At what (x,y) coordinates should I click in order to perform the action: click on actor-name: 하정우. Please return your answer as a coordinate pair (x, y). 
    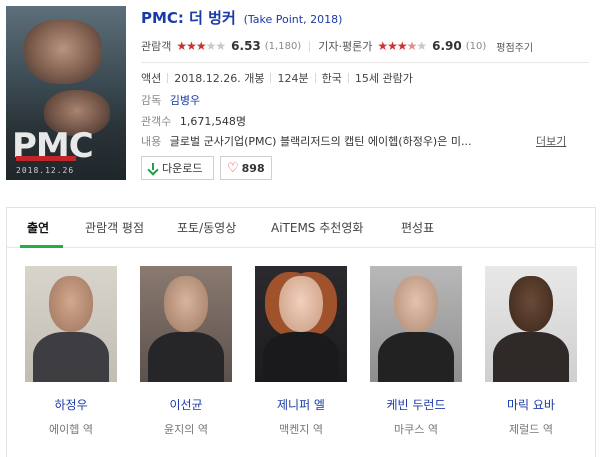
    Looking at the image, I should click on (71, 404).